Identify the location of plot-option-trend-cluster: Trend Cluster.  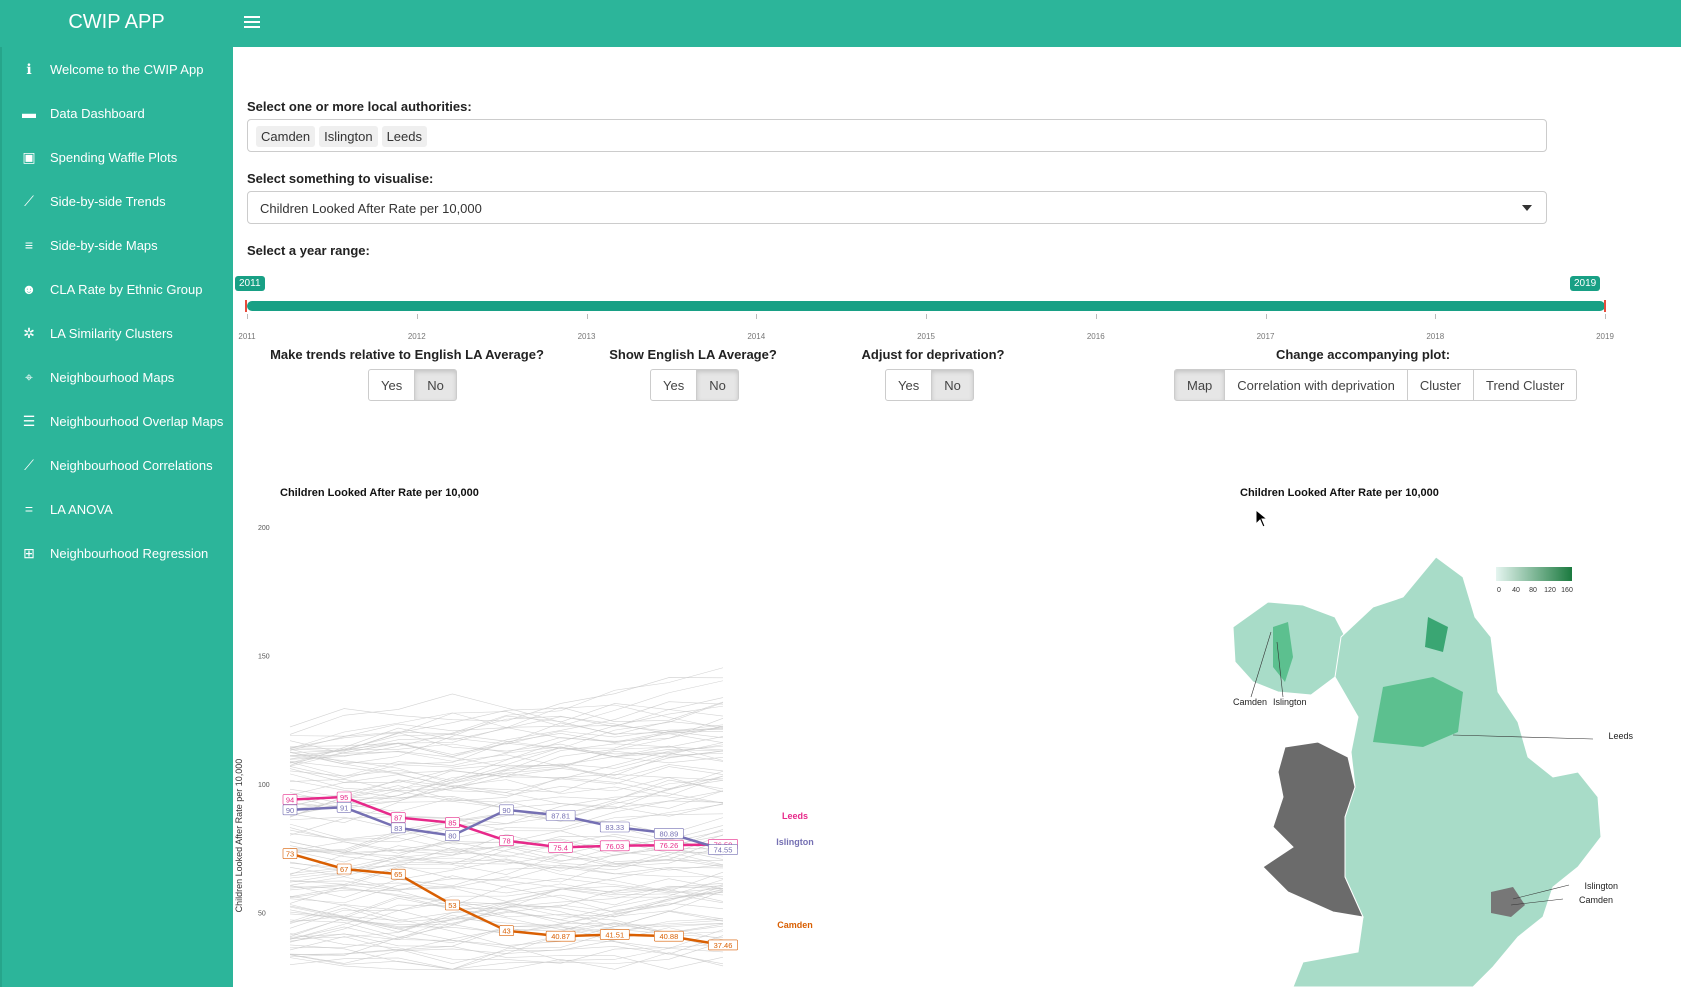
(1525, 385).